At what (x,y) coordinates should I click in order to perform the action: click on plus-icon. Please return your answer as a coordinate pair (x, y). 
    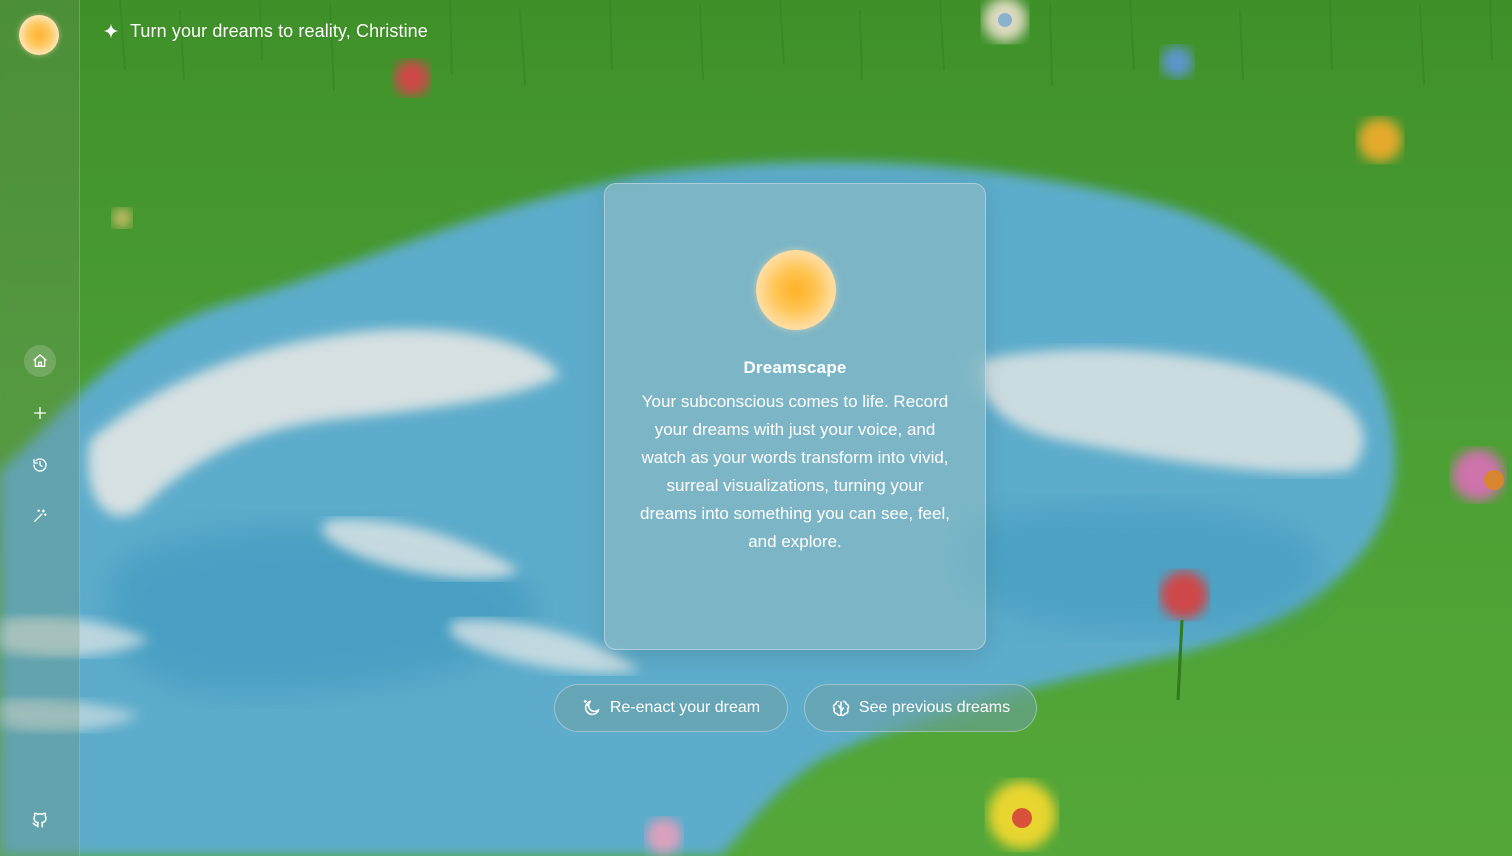
    Looking at the image, I should click on (40, 413).